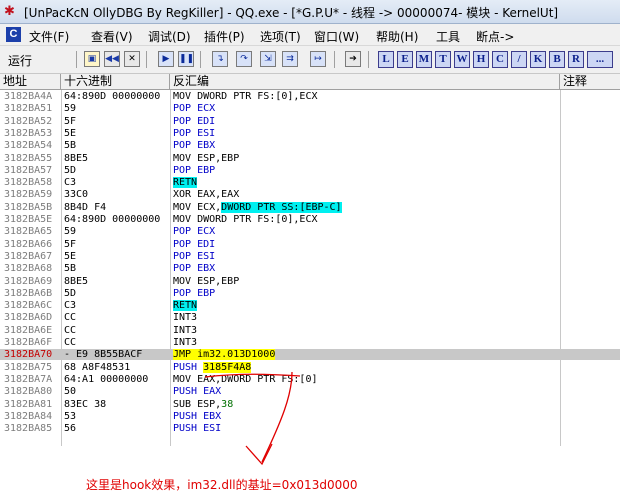  What do you see at coordinates (310, 281) in the screenshot?
I see `table-row: 3182BA69 8BE5 MOV ESP,EBP` at bounding box center [310, 281].